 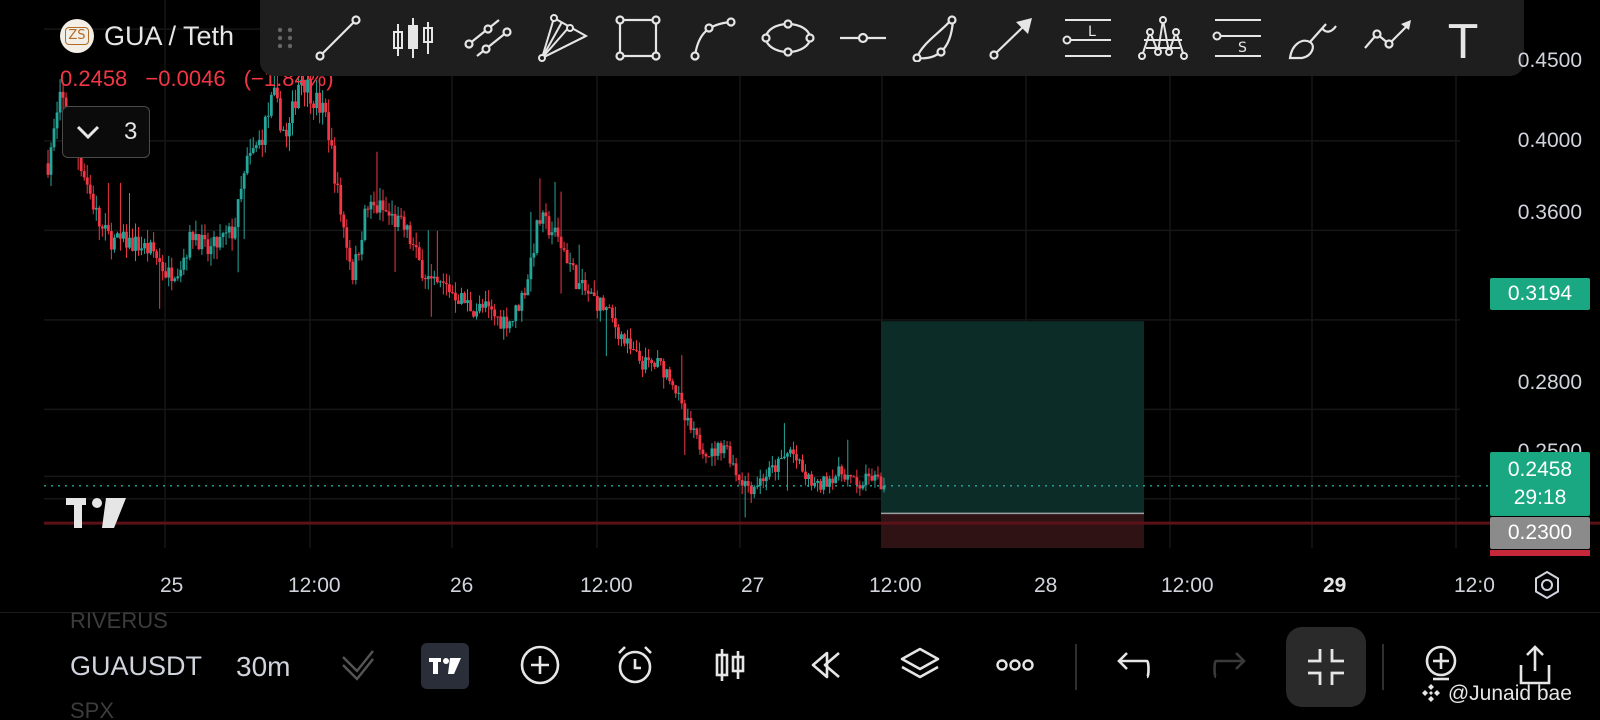 I want to click on symbol-header: ZS GUA / Teth, so click(x=147, y=36).